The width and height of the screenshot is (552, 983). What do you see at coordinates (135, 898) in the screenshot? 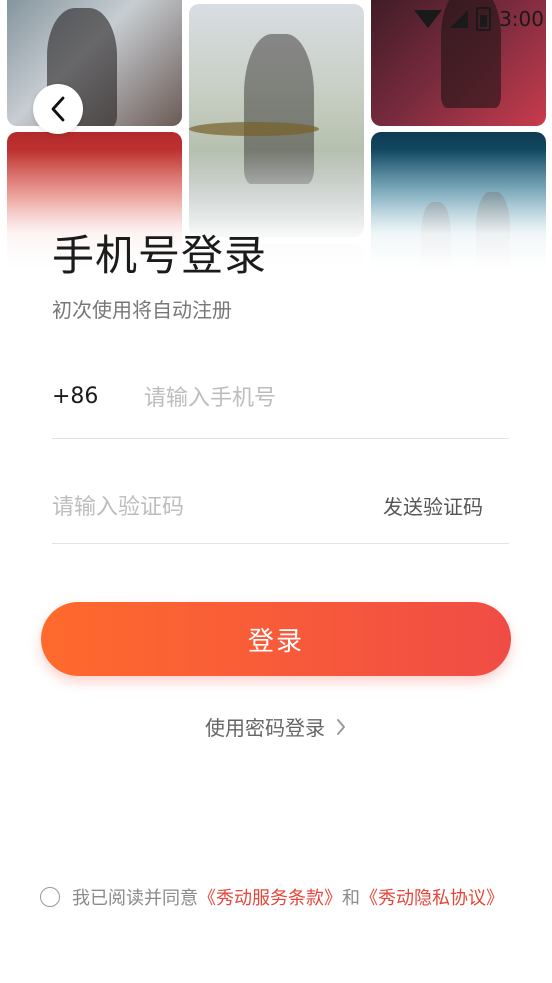
I see `agreement-prefix: 我已阅读并同意` at bounding box center [135, 898].